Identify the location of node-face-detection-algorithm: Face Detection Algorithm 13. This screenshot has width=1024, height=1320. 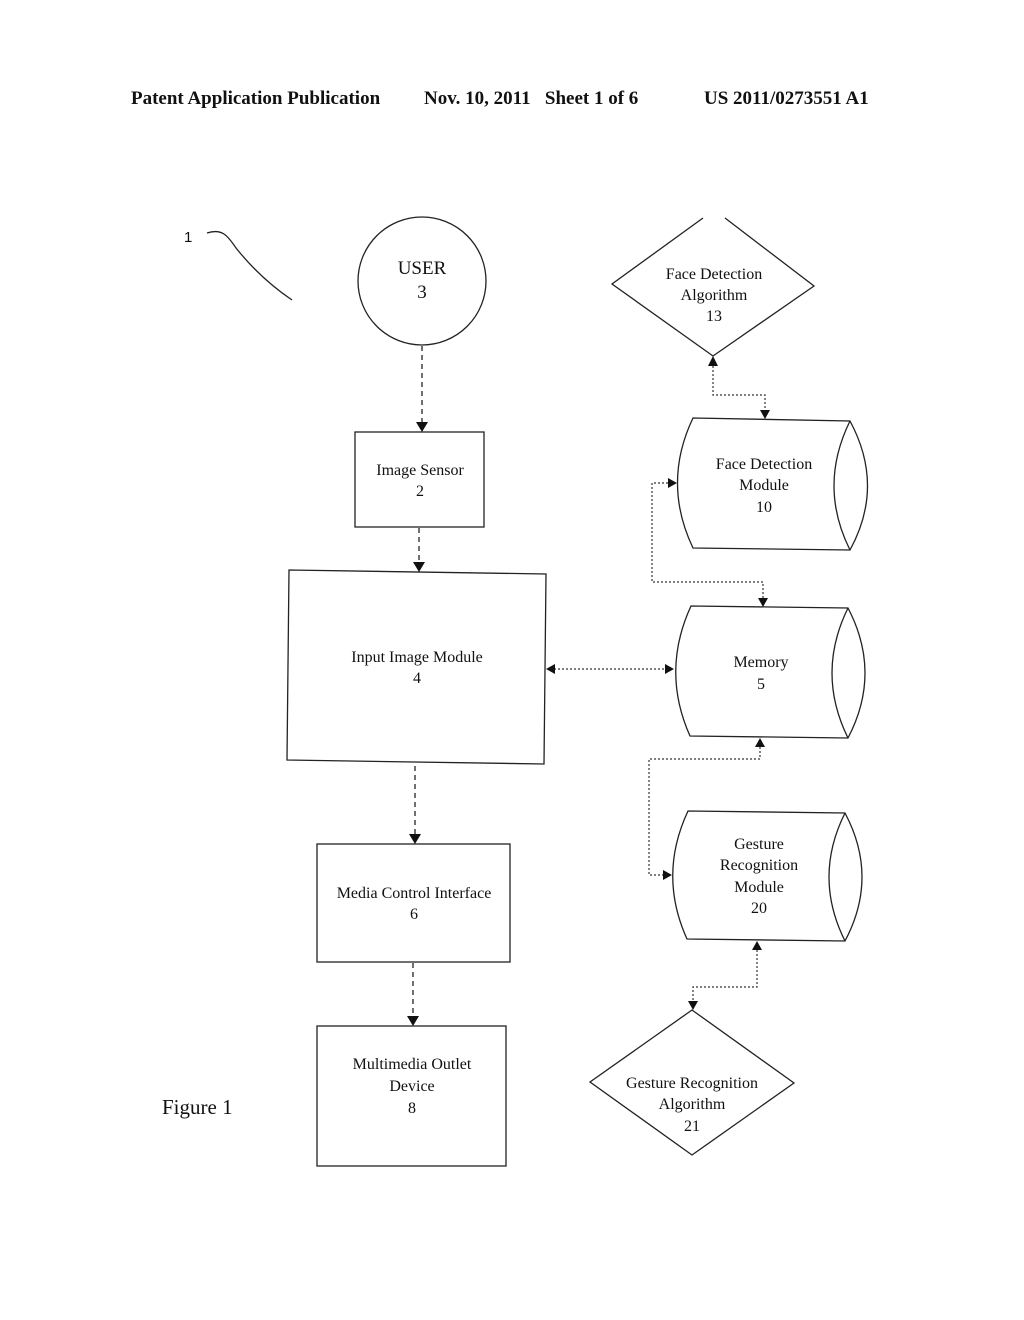
(713, 287).